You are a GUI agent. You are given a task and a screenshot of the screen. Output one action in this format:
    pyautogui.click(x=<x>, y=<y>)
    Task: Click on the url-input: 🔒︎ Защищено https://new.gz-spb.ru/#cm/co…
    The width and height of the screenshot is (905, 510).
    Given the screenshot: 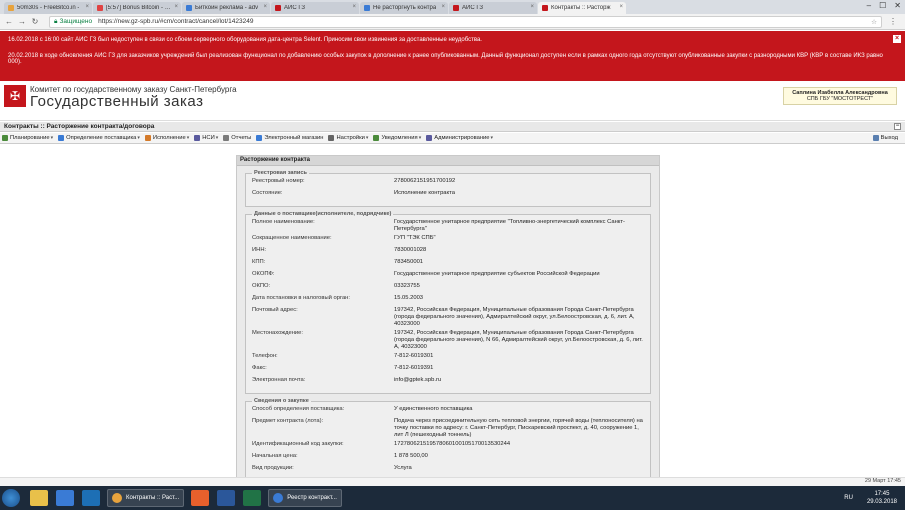 What is the action you would take?
    pyautogui.click(x=465, y=21)
    